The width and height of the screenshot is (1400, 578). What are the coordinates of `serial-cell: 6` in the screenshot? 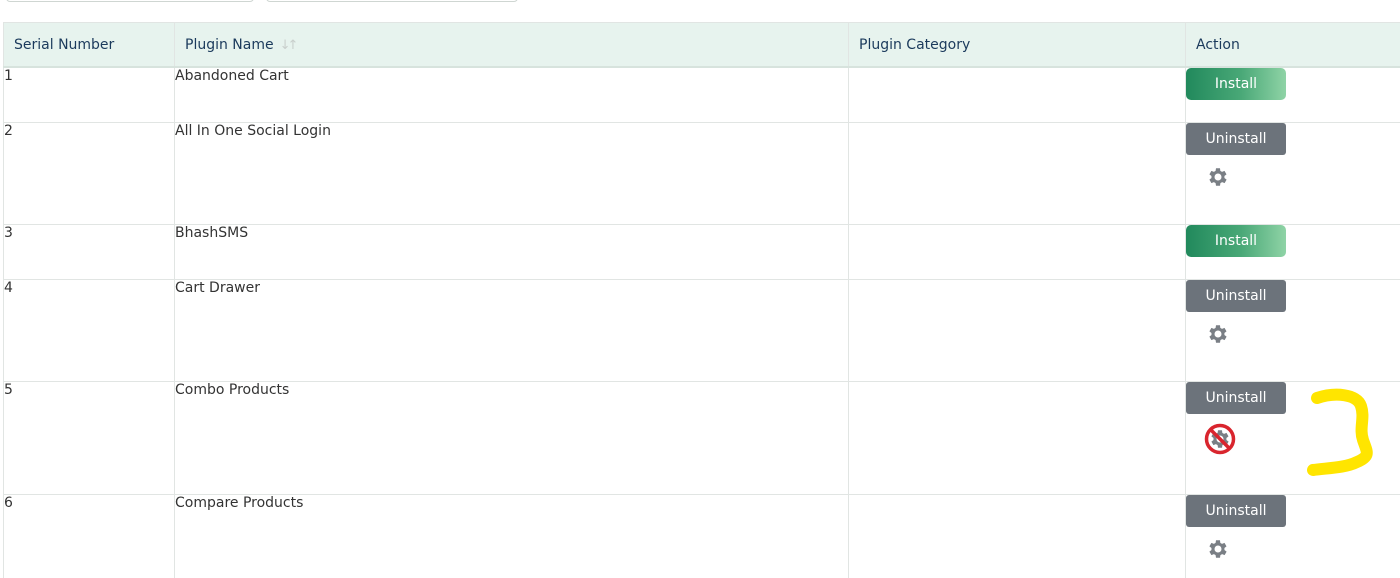 It's located at (89, 536).